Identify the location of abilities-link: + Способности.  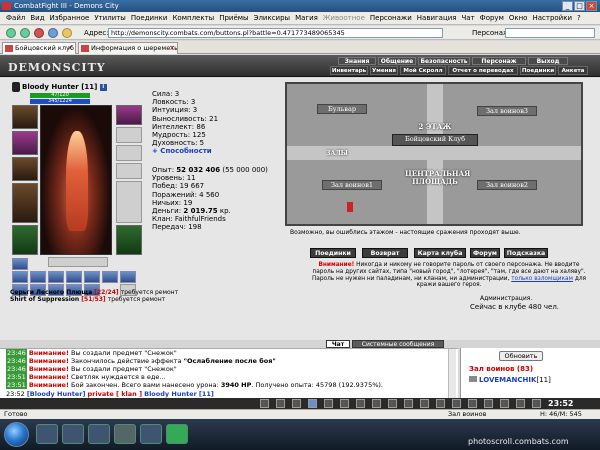
(217, 151).